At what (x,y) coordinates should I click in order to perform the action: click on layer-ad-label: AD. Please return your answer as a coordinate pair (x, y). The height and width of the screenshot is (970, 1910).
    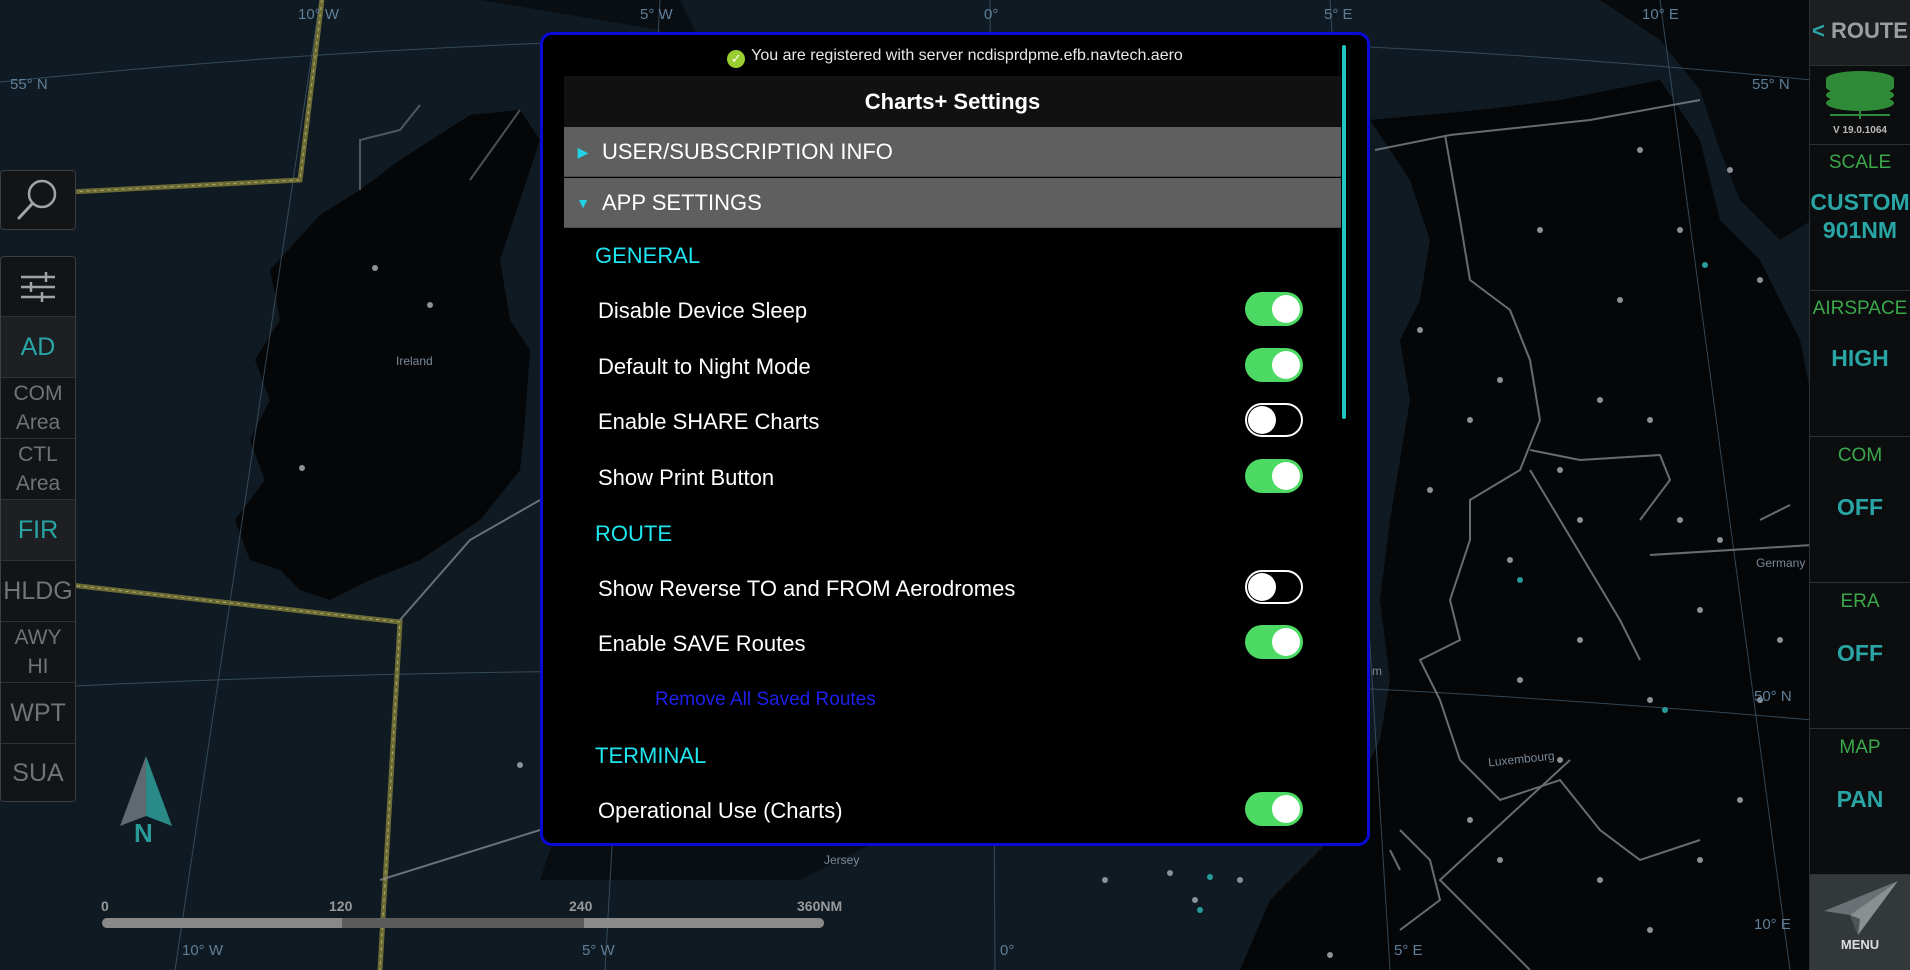
    Looking at the image, I should click on (38, 347).